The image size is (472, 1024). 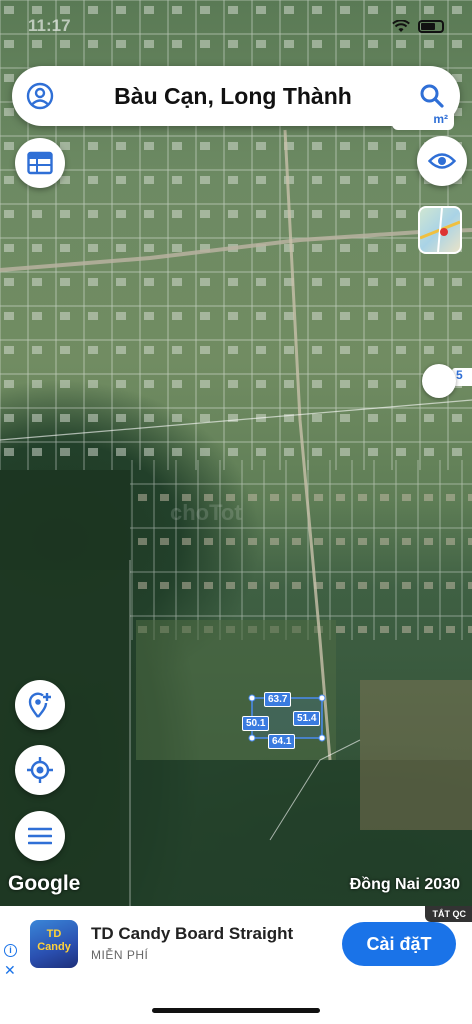 I want to click on opacity-slider-knob, so click(x=439, y=381).